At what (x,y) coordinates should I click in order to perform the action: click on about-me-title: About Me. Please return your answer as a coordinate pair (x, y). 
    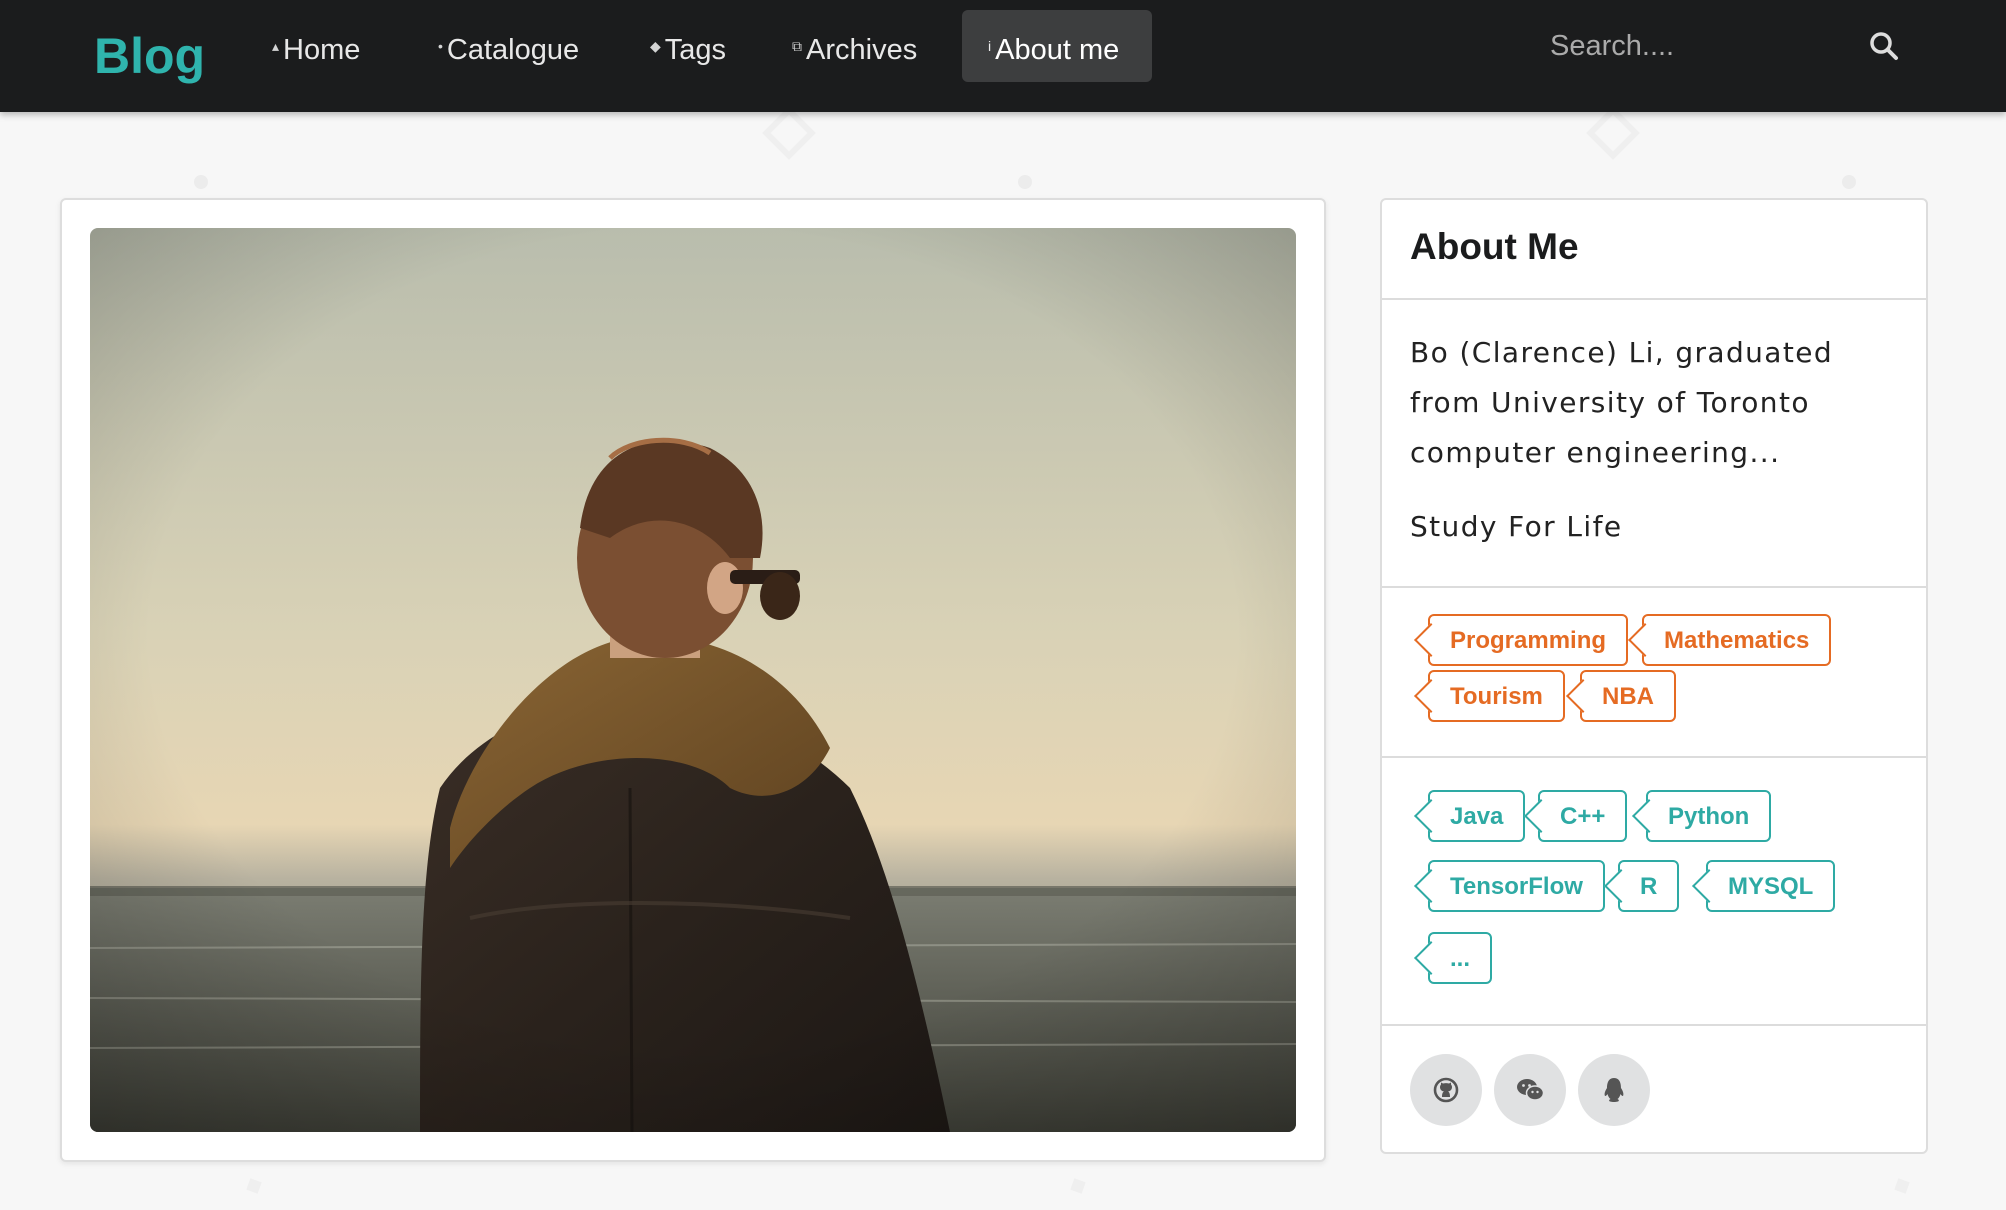
    Looking at the image, I should click on (1494, 246).